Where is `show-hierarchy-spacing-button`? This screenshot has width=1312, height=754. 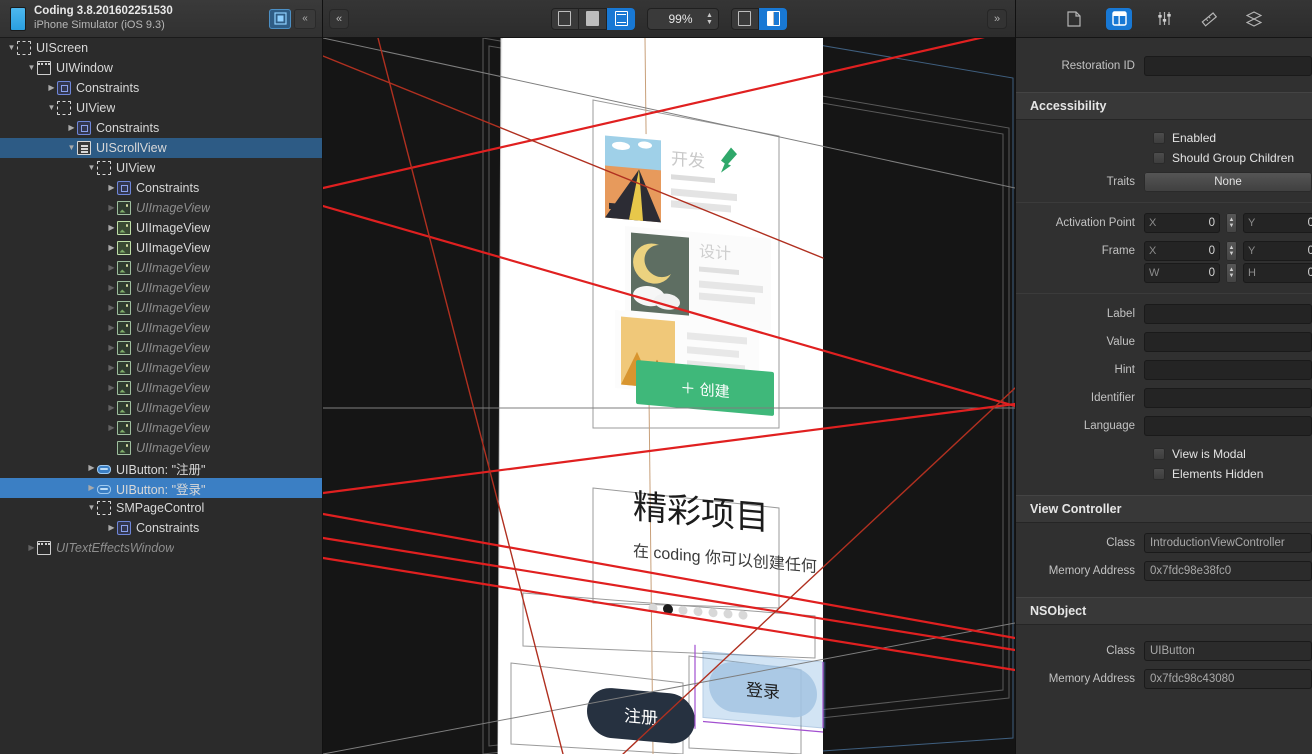
show-hierarchy-spacing-button is located at coordinates (773, 18).